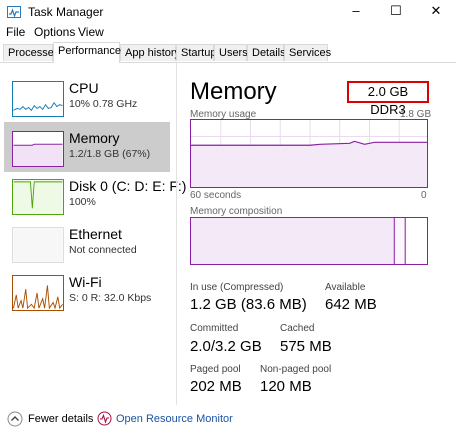  What do you see at coordinates (216, 195) in the screenshot?
I see `time-left-label: 60 seconds` at bounding box center [216, 195].